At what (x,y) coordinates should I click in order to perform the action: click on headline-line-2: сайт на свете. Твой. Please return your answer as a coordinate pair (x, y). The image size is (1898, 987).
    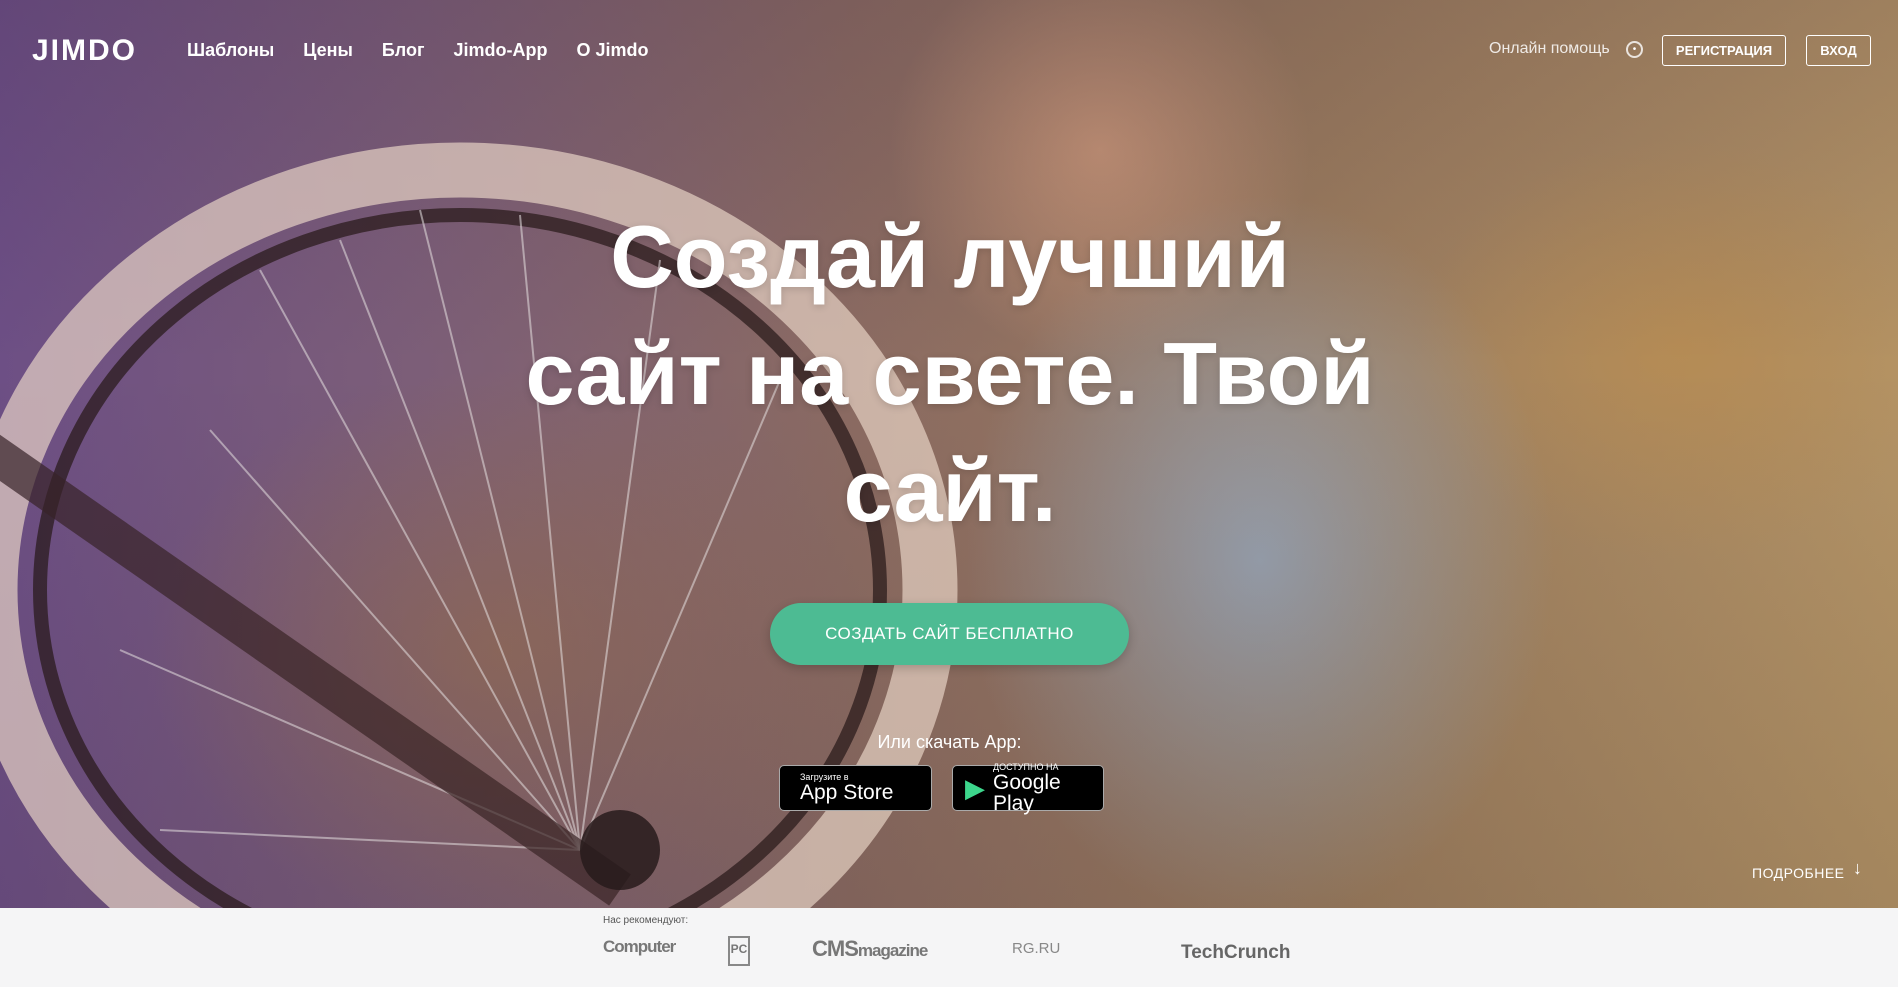
    Looking at the image, I should click on (950, 373).